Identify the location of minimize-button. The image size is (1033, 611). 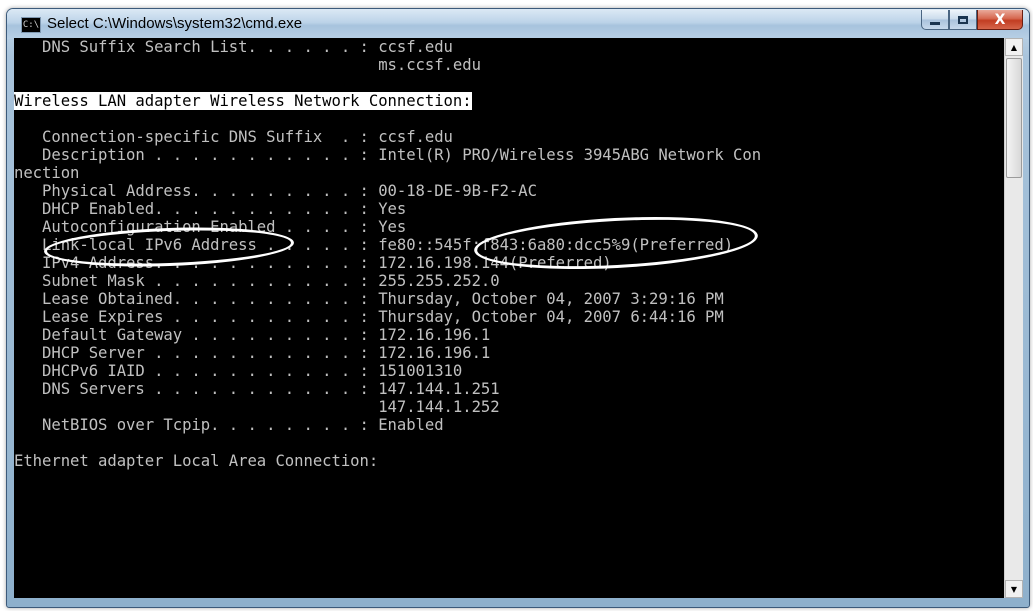
(935, 20).